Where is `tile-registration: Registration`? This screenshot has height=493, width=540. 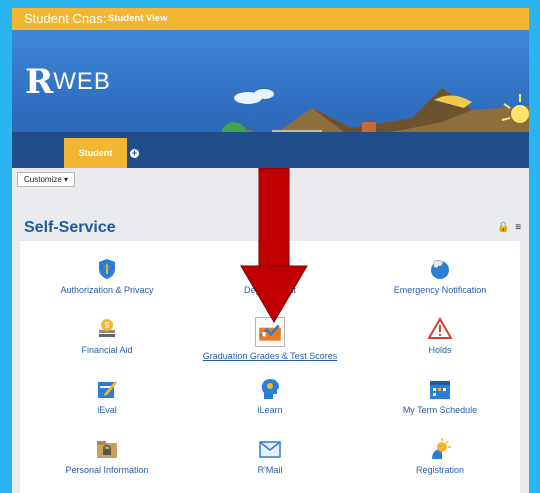
tile-registration: Registration is located at coordinates (437, 456).